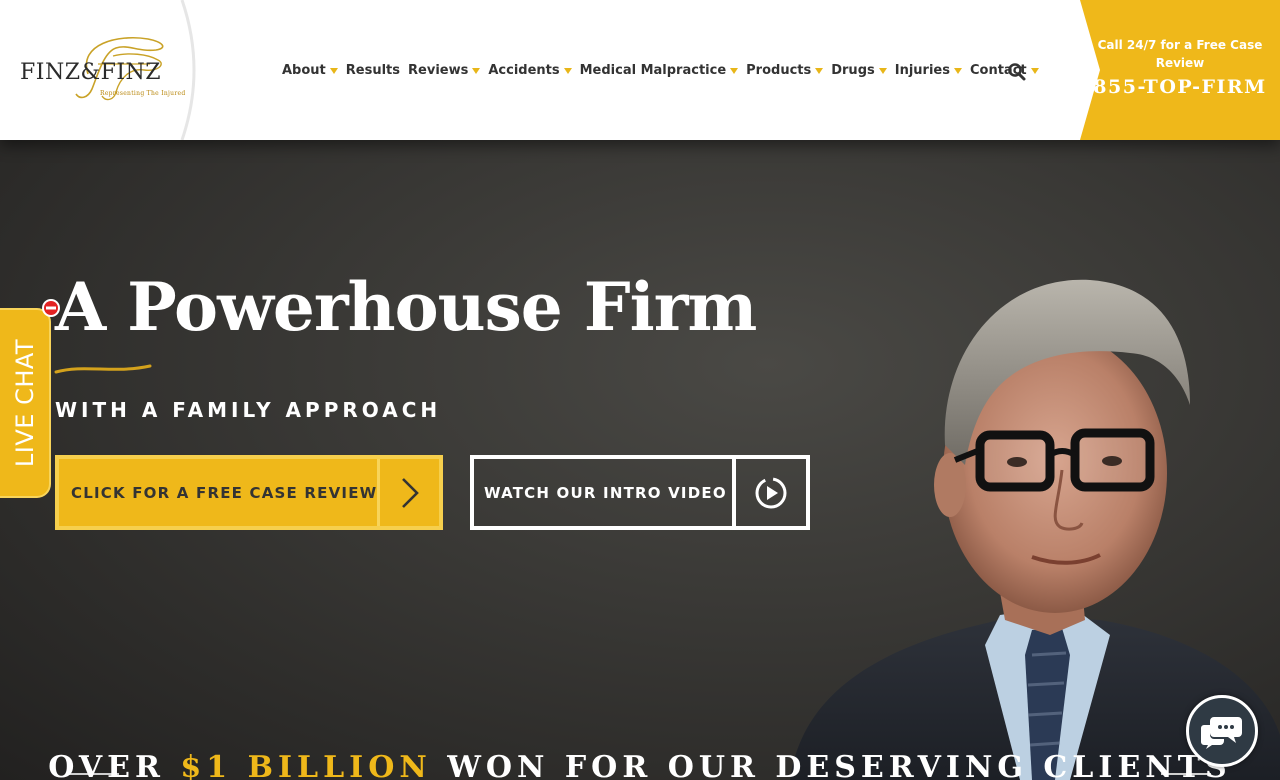 This screenshot has height=780, width=1280. What do you see at coordinates (408, 492) in the screenshot?
I see `chevron-right-icon` at bounding box center [408, 492].